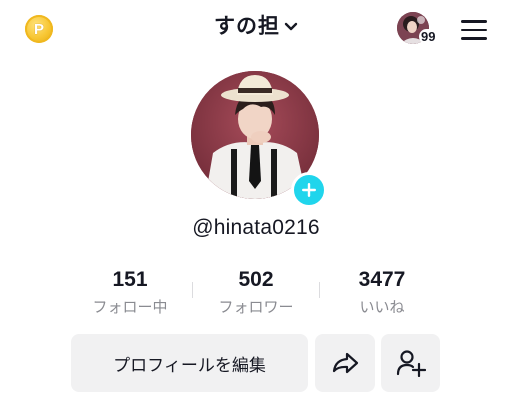 Image resolution: width=512 pixels, height=408 pixels. I want to click on add-avatar-button, so click(309, 190).